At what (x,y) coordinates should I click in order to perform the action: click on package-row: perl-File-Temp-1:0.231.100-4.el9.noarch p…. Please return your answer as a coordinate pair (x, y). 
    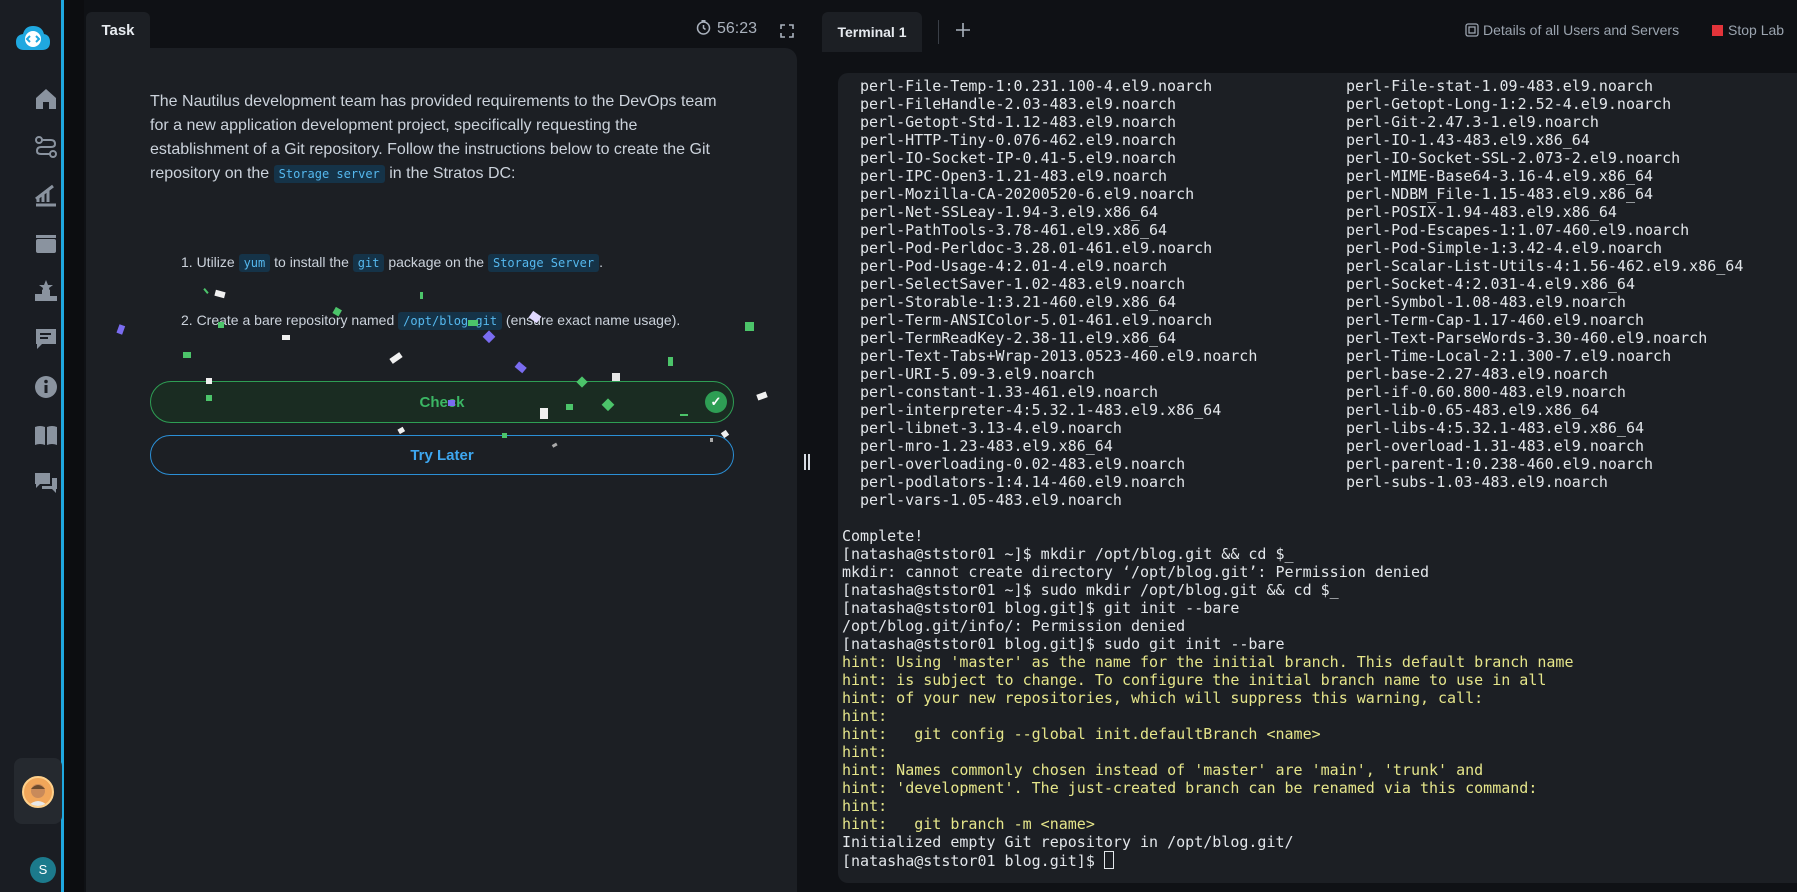
    Looking at the image, I should click on (1292, 86).